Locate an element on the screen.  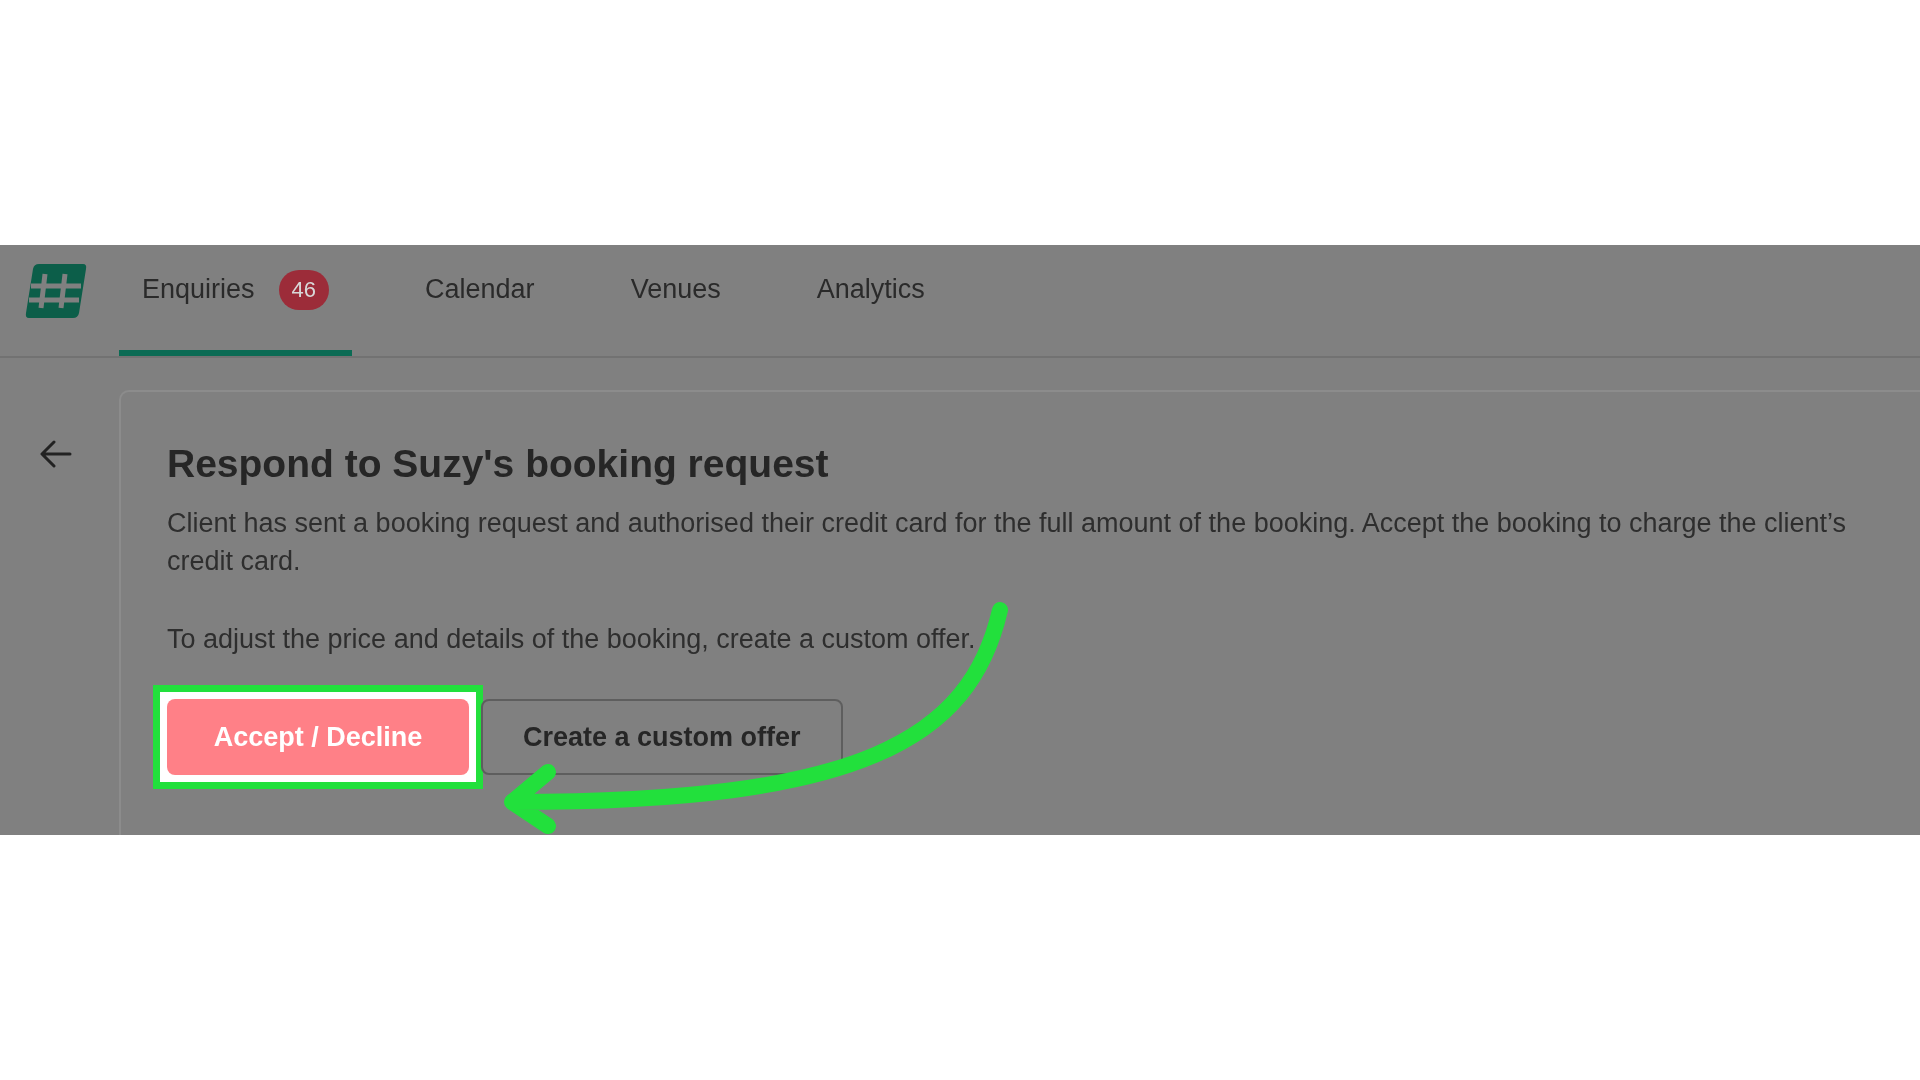
card-text: To adjust the price and details of the booking, create a custom offer. is located at coordinates (572, 639).